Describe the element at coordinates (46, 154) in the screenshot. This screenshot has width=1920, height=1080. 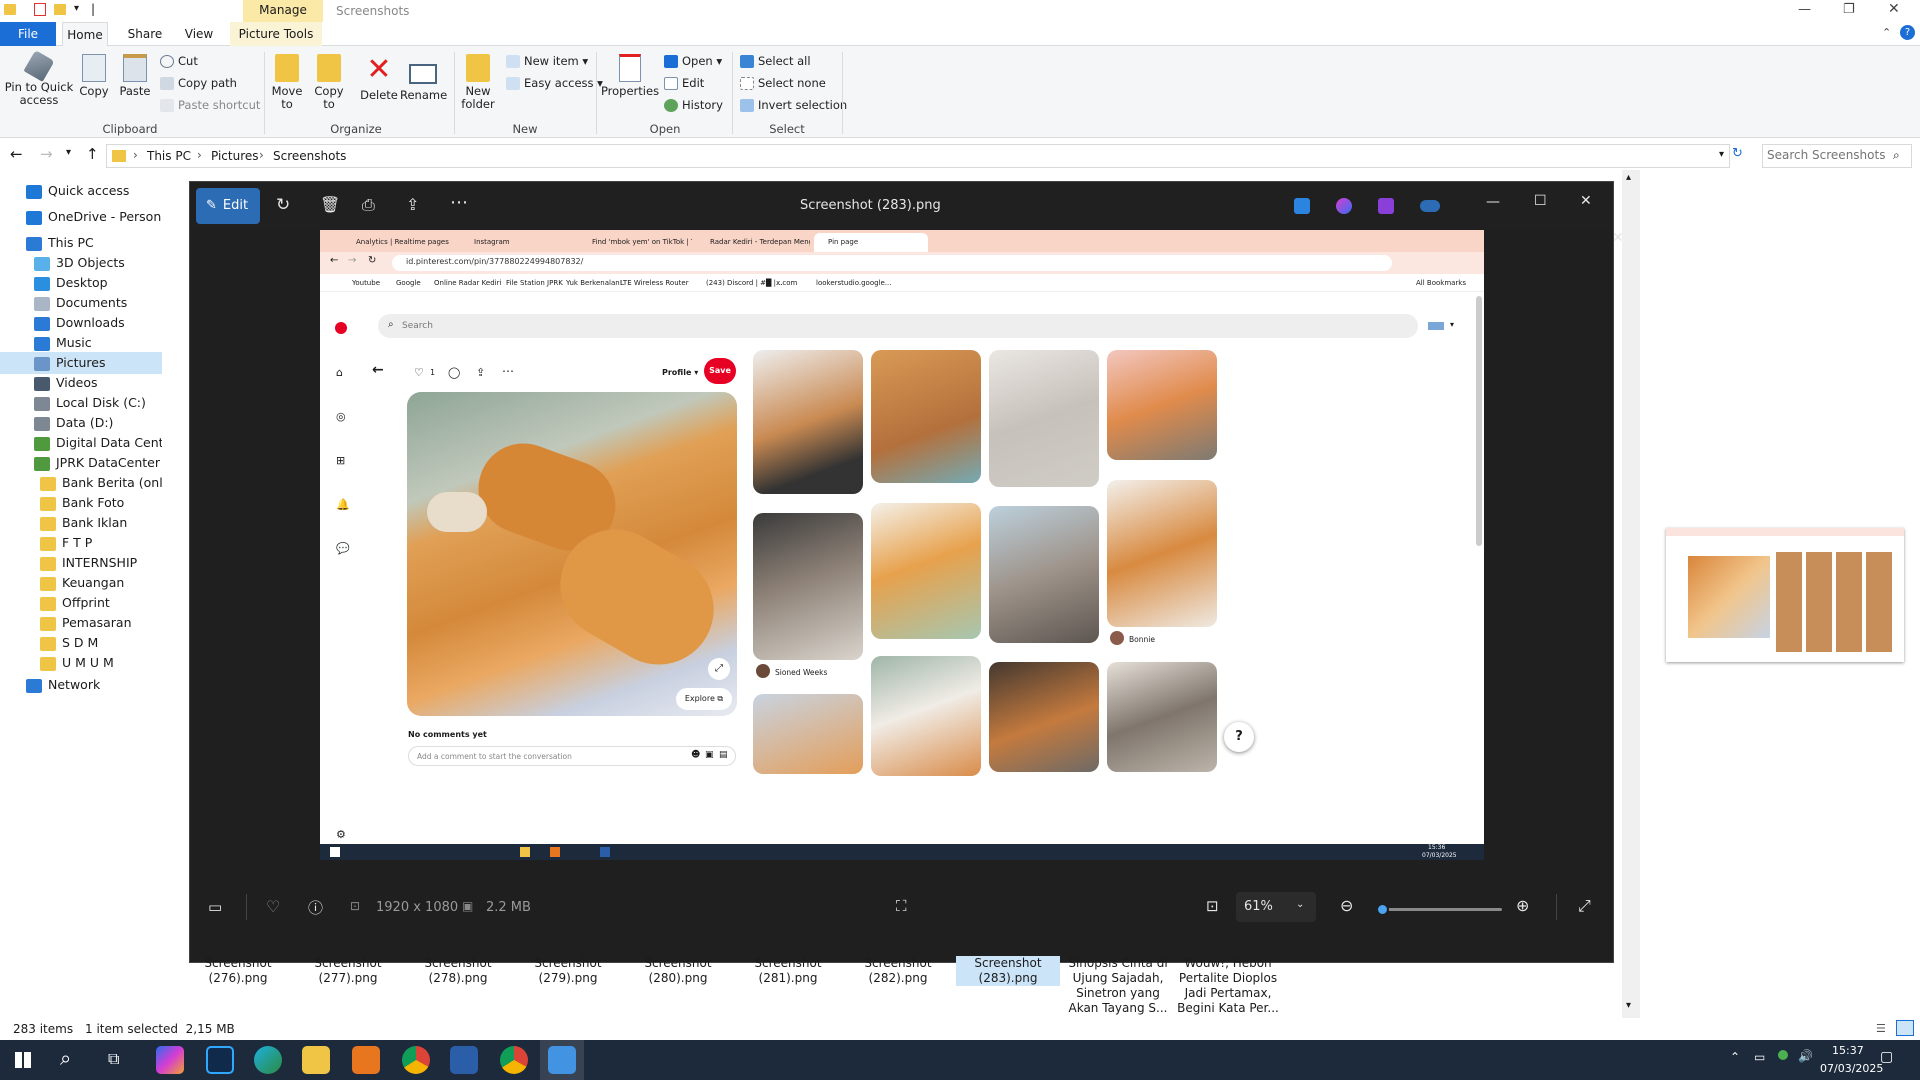
I see `forward-arrow-icon: →` at that location.